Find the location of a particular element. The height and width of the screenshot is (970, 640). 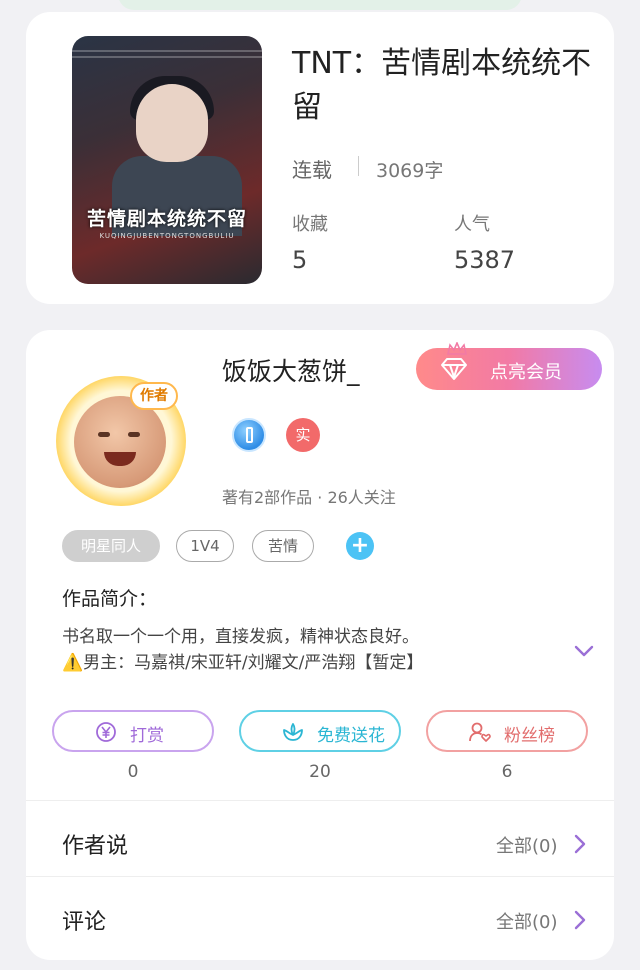

author-meta: 著有2部作品 · 26人关注 is located at coordinates (309, 497).